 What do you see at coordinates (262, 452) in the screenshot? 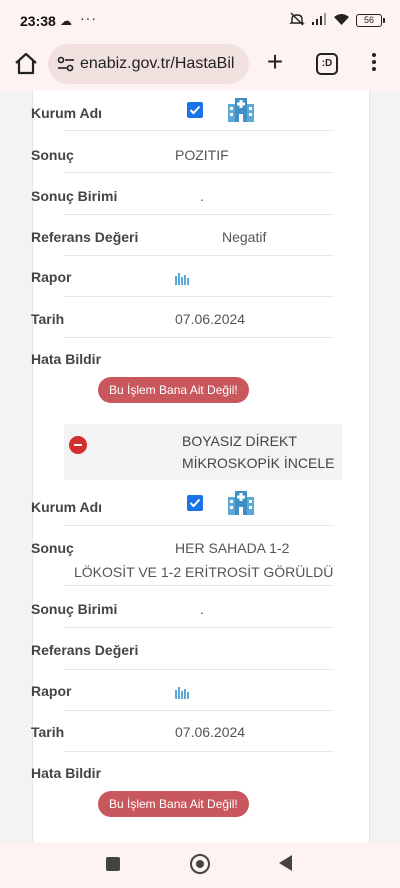
I see `test-name: BOYASIZ DİREKT MİKROSKOPİK İNCELE` at bounding box center [262, 452].